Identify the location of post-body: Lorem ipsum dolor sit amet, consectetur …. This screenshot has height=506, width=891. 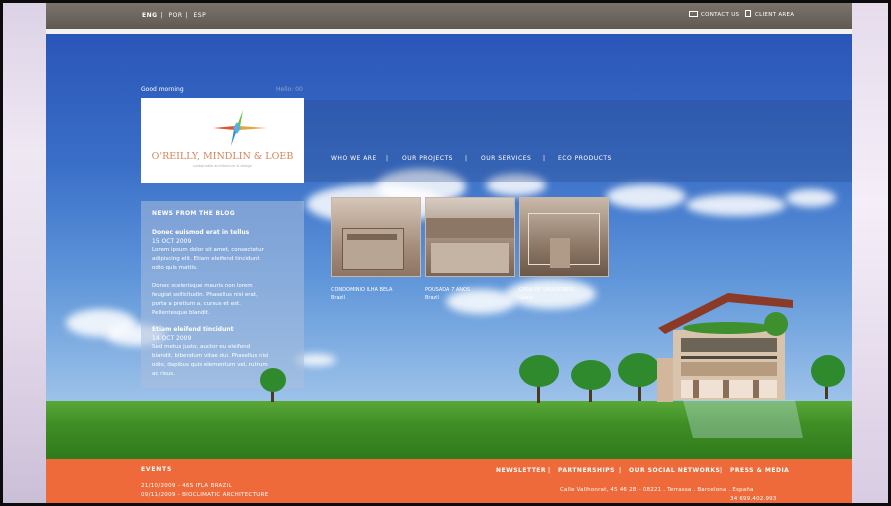
(208, 281).